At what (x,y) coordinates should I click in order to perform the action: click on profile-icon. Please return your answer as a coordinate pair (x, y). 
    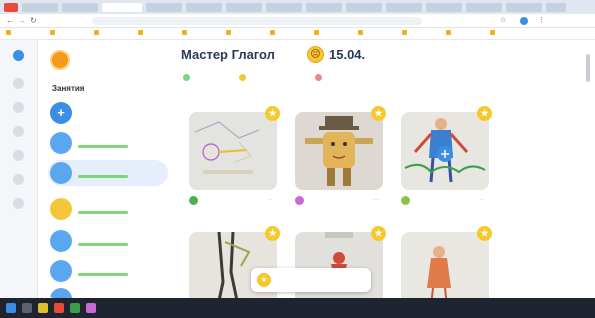
    Looking at the image, I should click on (524, 21).